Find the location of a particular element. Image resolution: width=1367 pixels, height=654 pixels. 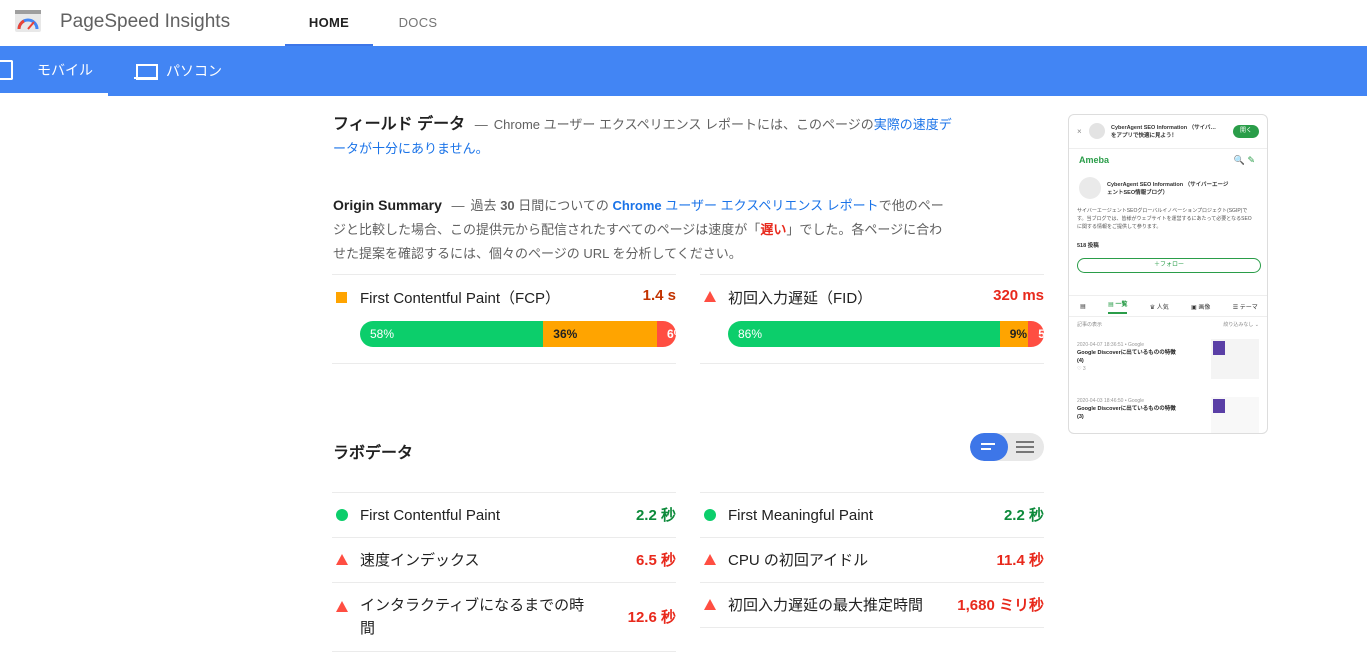

mobile-phone-icon is located at coordinates (6, 69).